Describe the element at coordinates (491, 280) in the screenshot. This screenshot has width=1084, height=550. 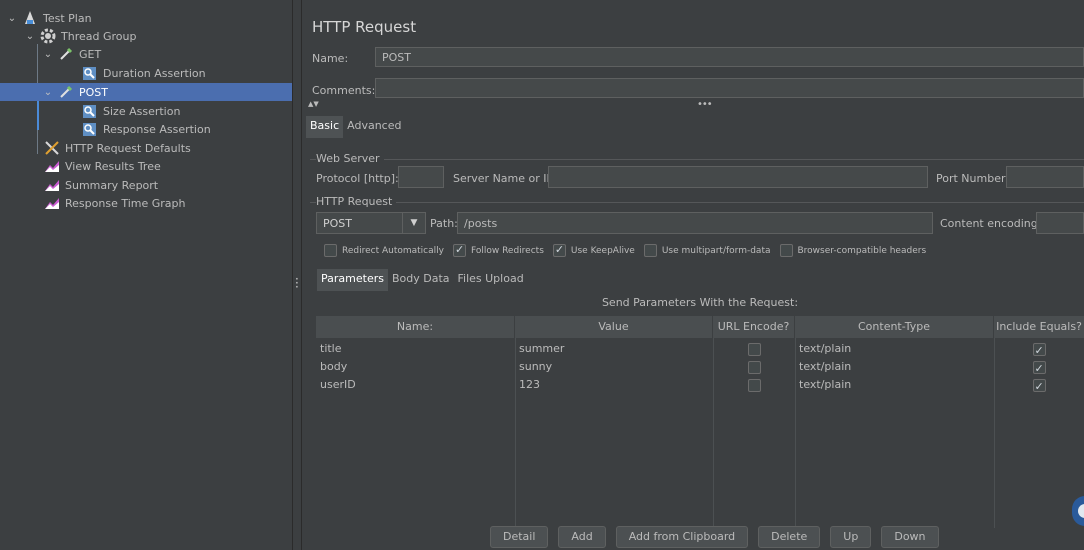
I see `tab-files-upload: Files Upload` at that location.